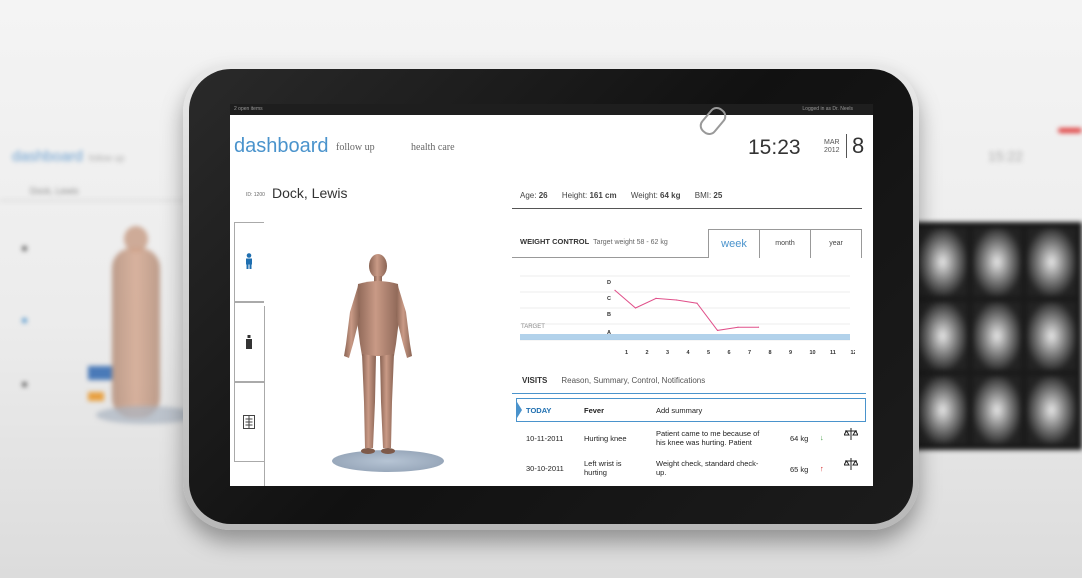  What do you see at coordinates (774, 147) in the screenshot?
I see `clock-time: 15:23` at bounding box center [774, 147].